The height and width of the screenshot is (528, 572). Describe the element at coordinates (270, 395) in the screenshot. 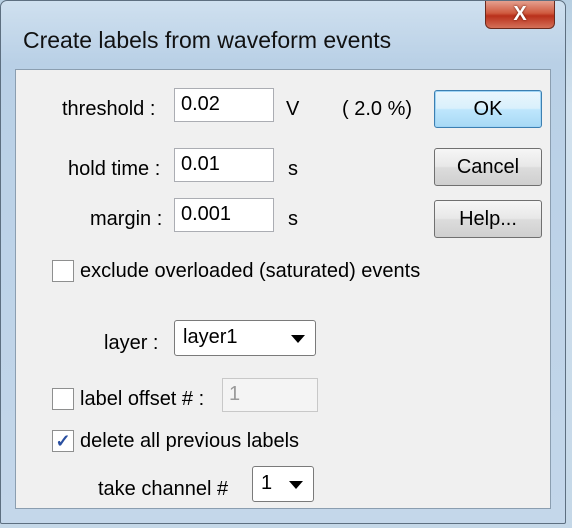

I see `label-offset-input: 1` at that location.